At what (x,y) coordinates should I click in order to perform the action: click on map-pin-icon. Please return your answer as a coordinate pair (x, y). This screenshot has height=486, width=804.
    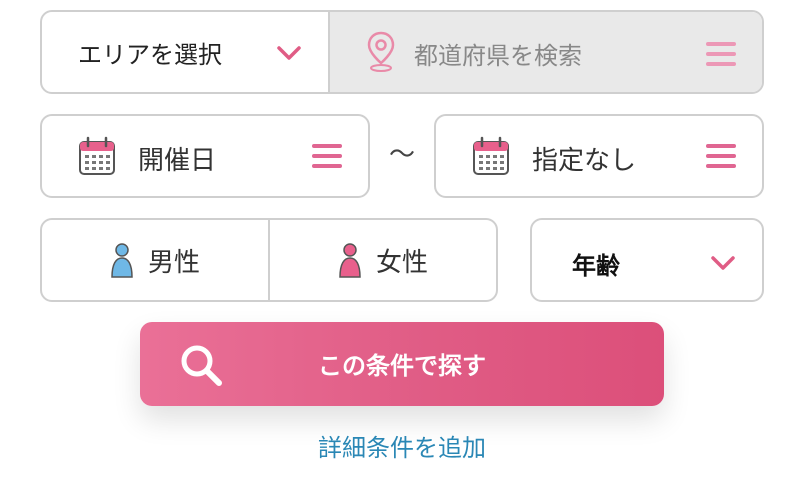
    Looking at the image, I should click on (381, 51).